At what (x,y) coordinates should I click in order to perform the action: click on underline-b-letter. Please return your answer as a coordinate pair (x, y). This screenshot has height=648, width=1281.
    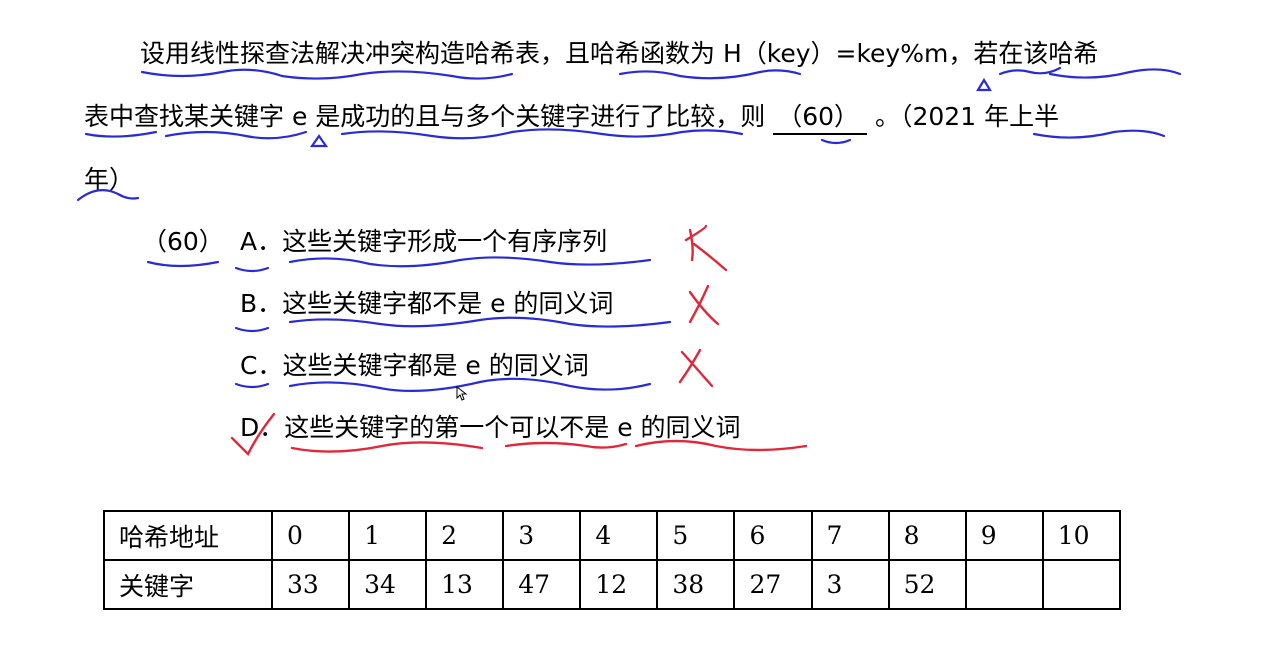
    Looking at the image, I should click on (252, 329).